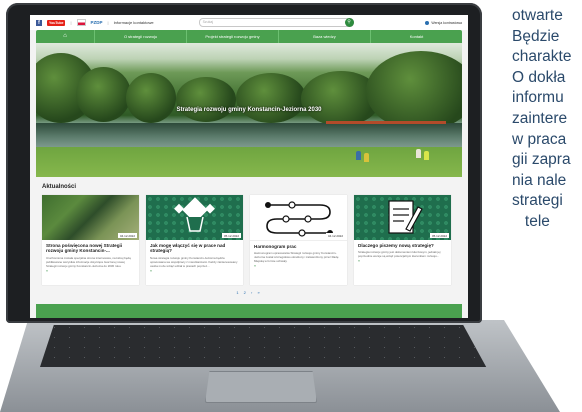  Describe the element at coordinates (531, 221) in the screenshot. I see `bg-line: tele` at that location.